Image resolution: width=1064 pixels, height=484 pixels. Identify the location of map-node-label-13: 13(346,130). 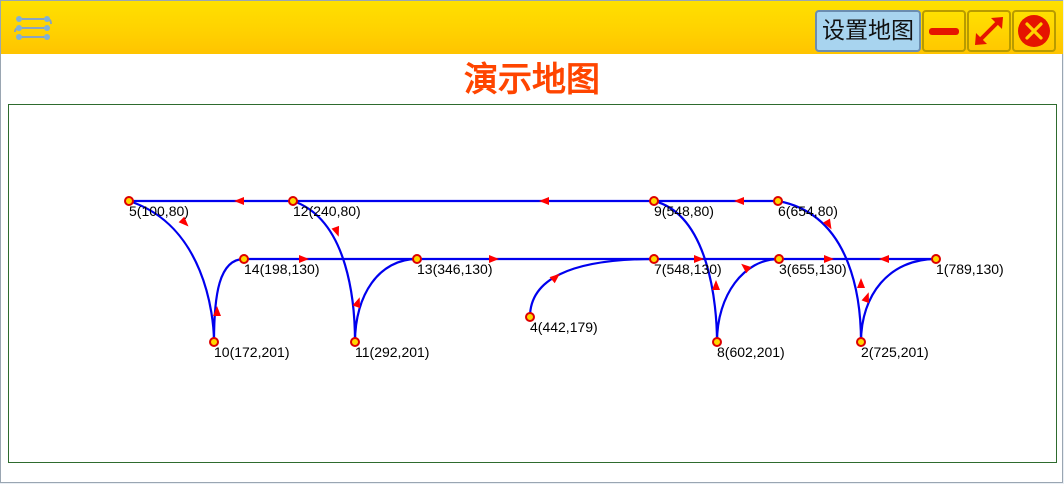
(455, 269).